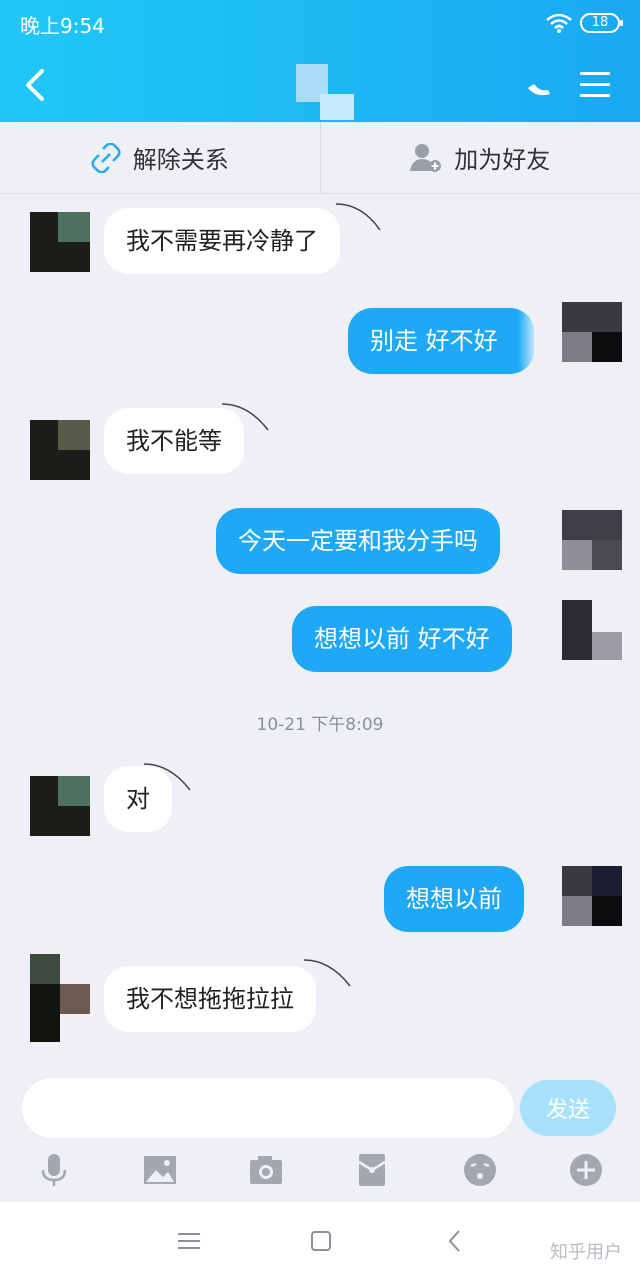 This screenshot has width=640, height=1280. What do you see at coordinates (268, 1108) in the screenshot?
I see `message-input` at bounding box center [268, 1108].